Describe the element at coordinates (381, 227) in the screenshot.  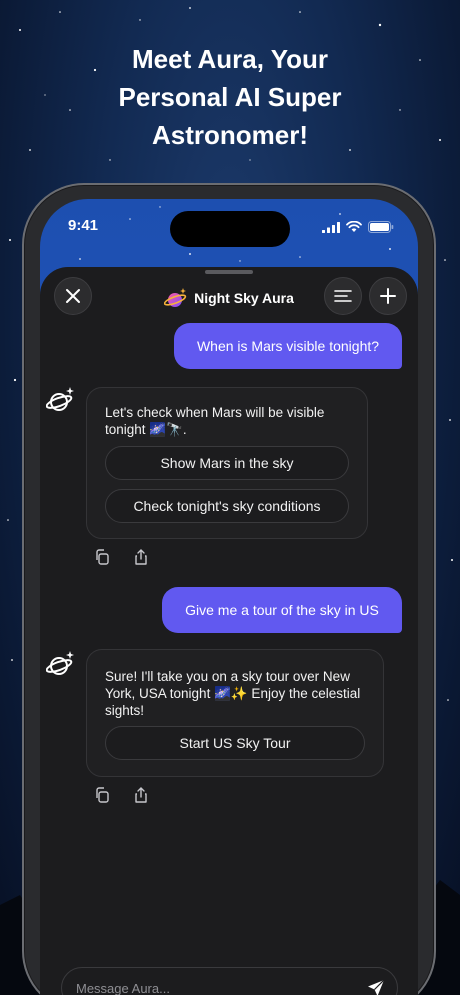
I see `battery-icon` at that location.